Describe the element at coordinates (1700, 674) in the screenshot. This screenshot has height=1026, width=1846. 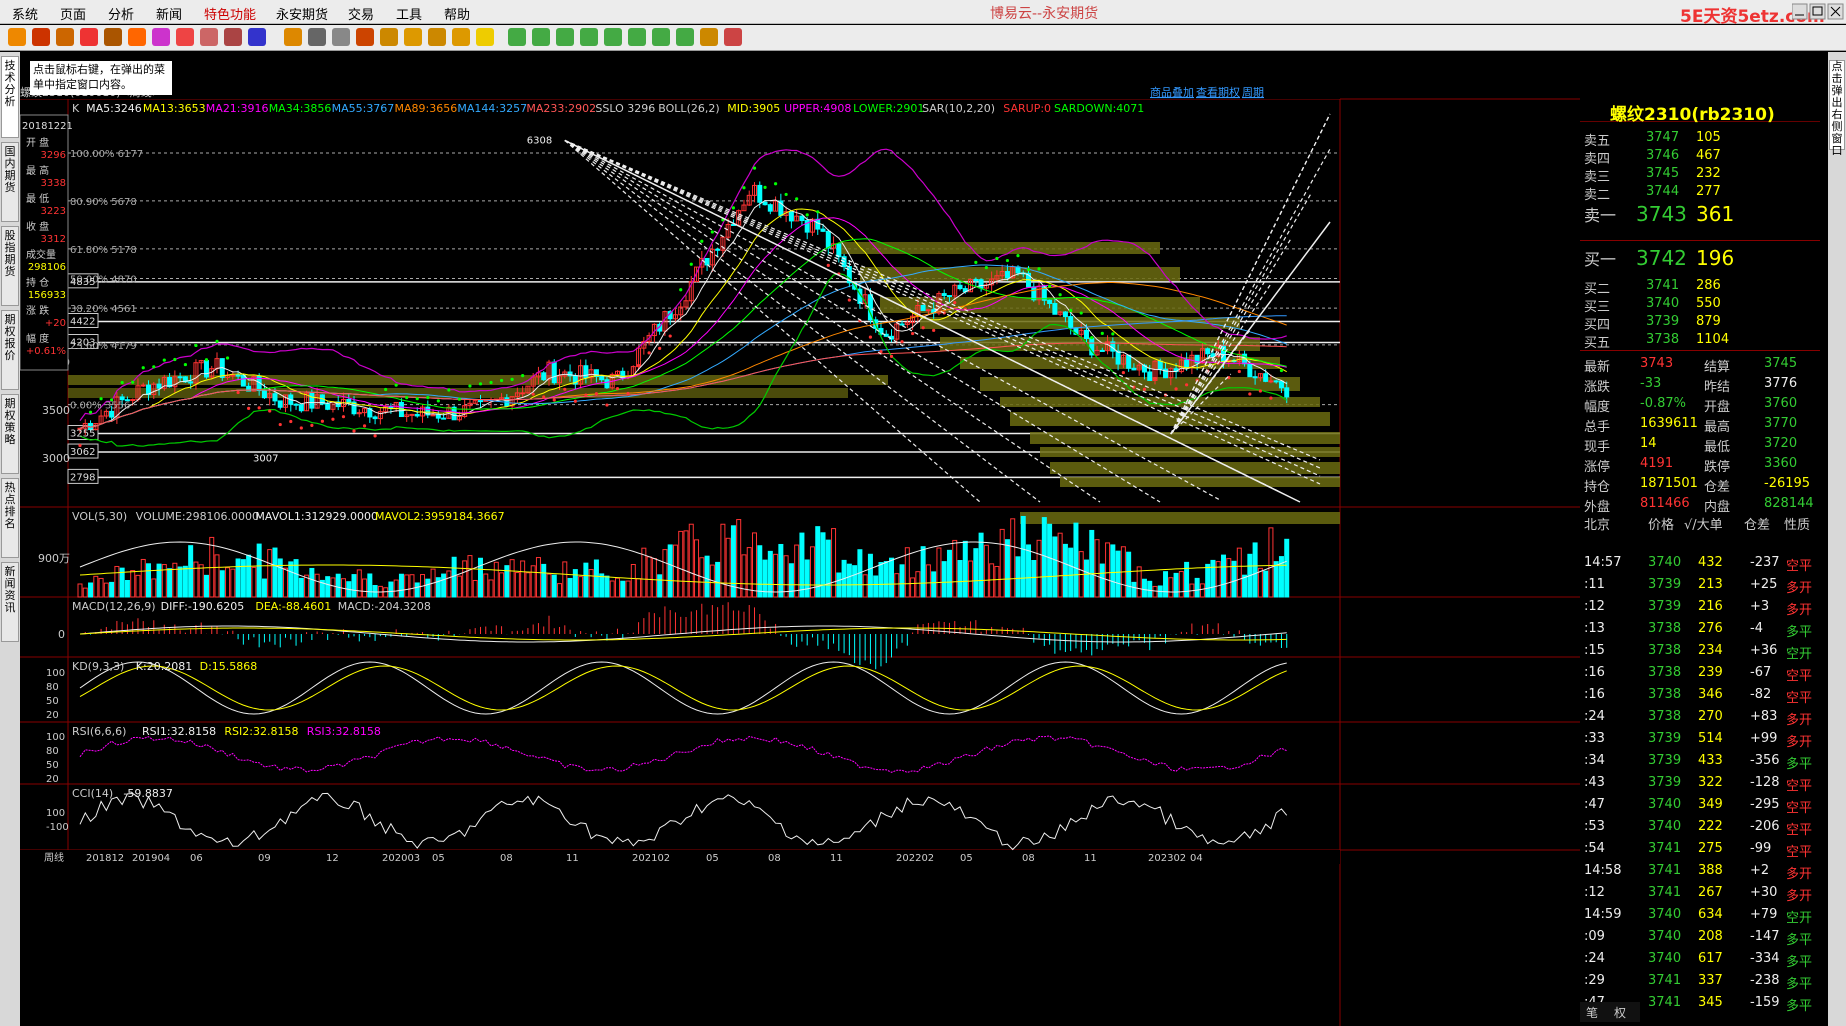
I see `tick-row: :16 3738 239 -67 空平` at that location.